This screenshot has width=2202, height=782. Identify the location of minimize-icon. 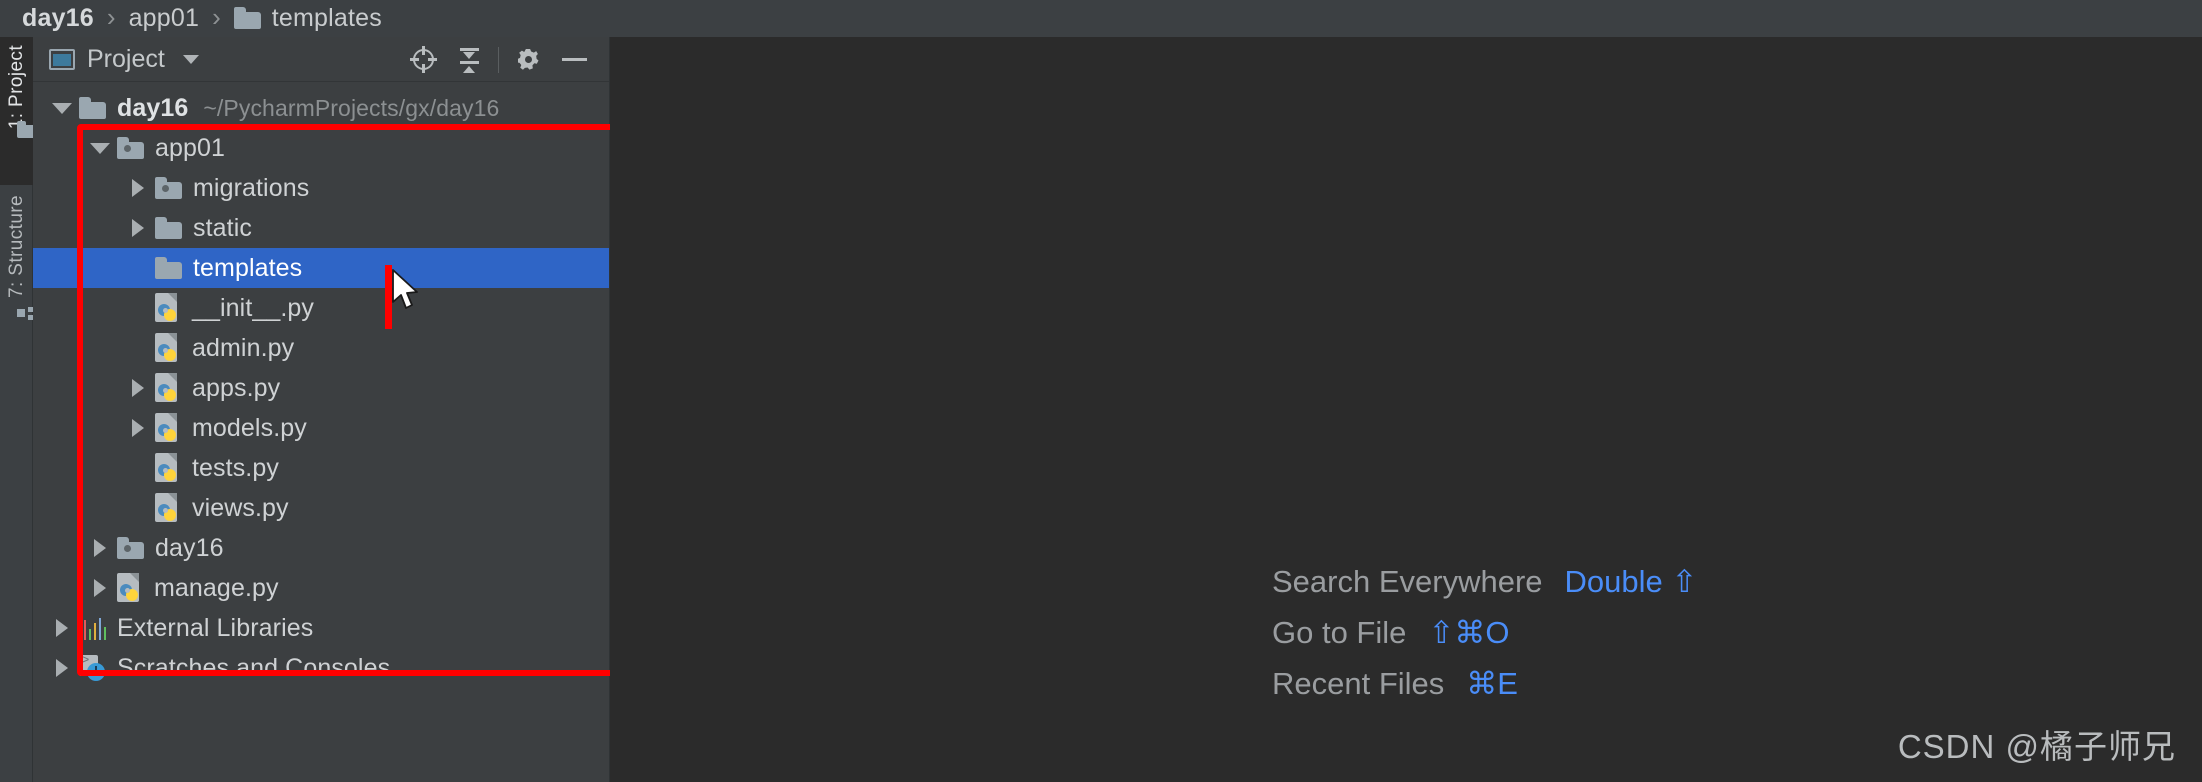
(574, 59).